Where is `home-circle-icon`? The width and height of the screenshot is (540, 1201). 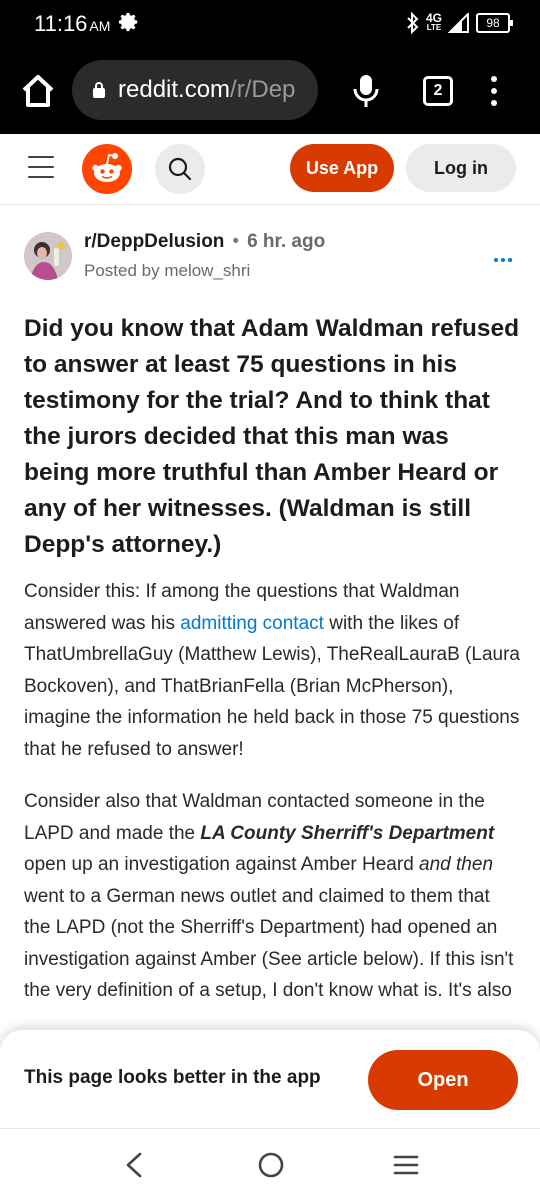
home-circle-icon is located at coordinates (271, 1165).